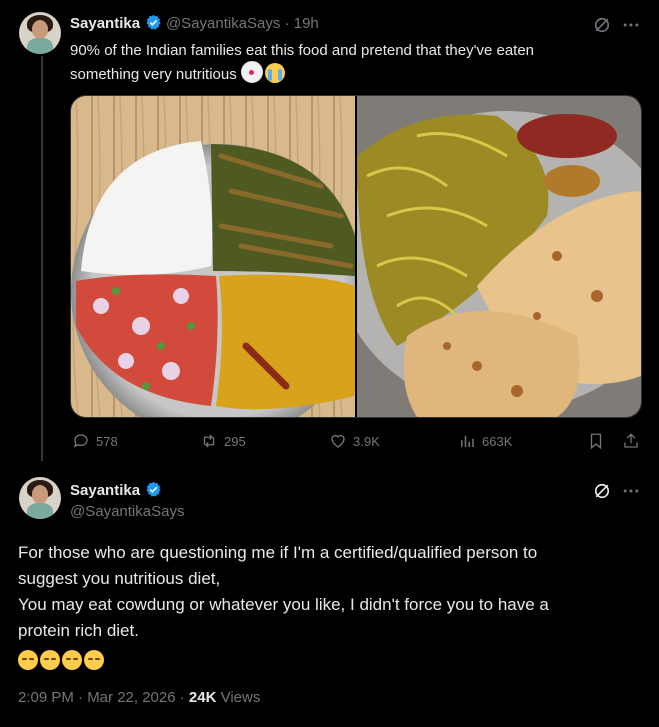  I want to click on emoji-row, so click(330, 661).